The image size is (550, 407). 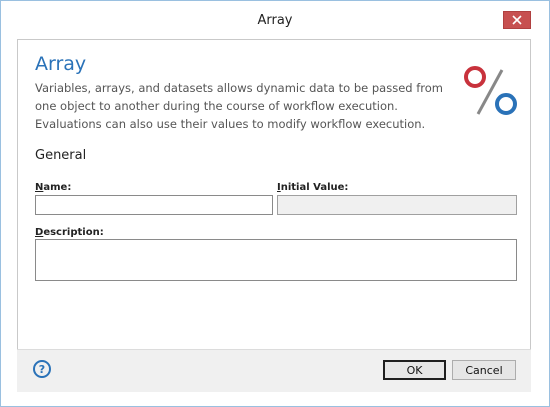 What do you see at coordinates (73, 232) in the screenshot?
I see `description-label-text: escription:` at bounding box center [73, 232].